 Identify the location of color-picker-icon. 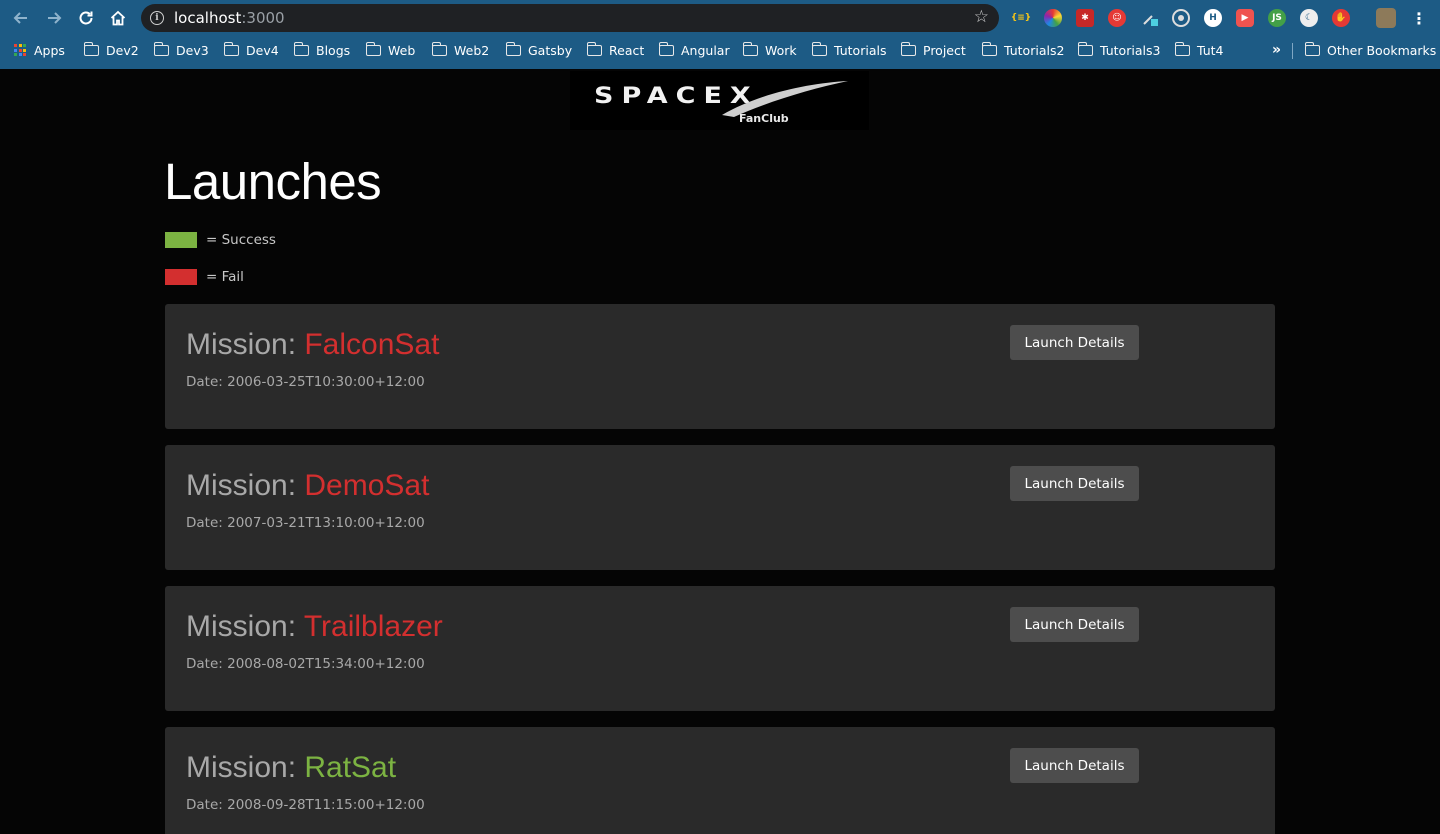
(1053, 18).